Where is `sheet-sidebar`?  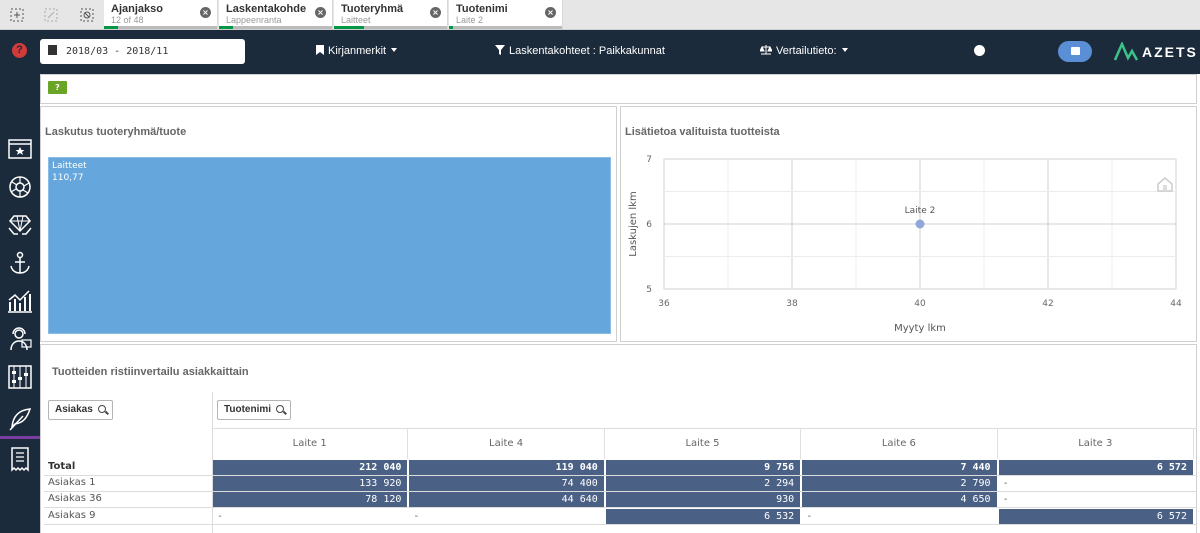
sheet-sidebar is located at coordinates (20, 303).